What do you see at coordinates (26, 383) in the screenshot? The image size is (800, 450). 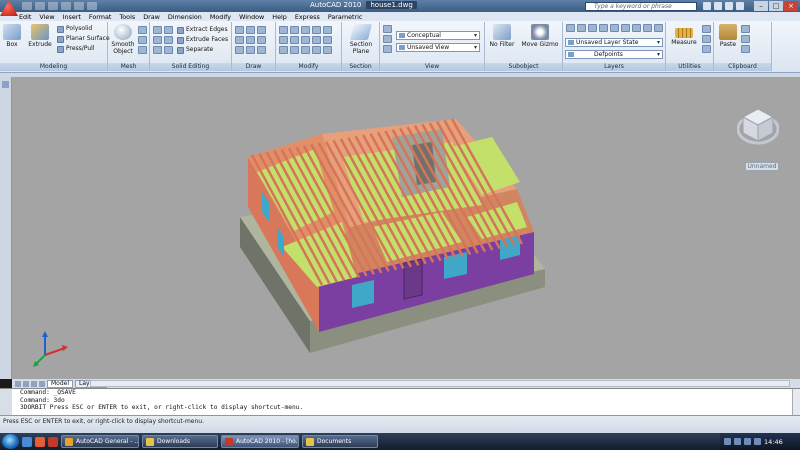 I see `previous-tab-icon` at bounding box center [26, 383].